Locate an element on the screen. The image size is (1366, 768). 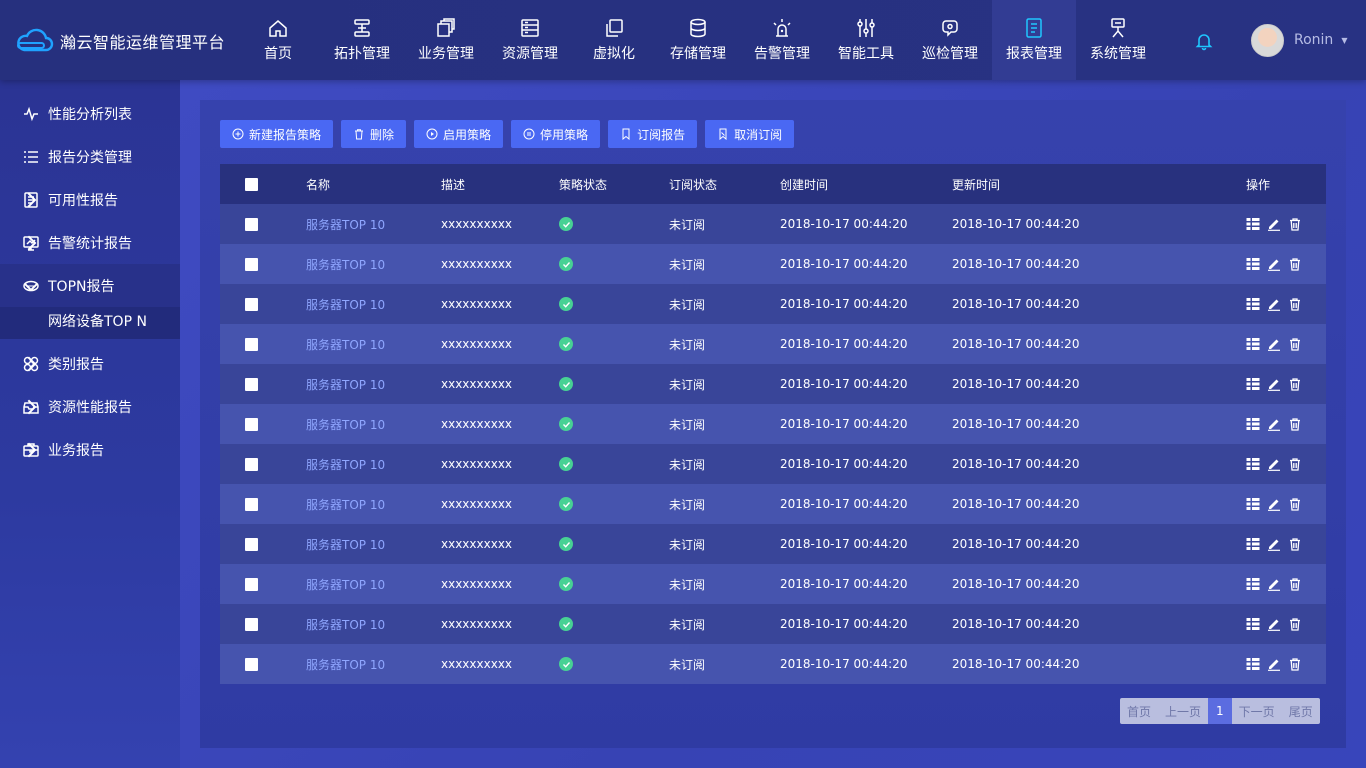
prev-page-button: 上一页 is located at coordinates (1183, 711).